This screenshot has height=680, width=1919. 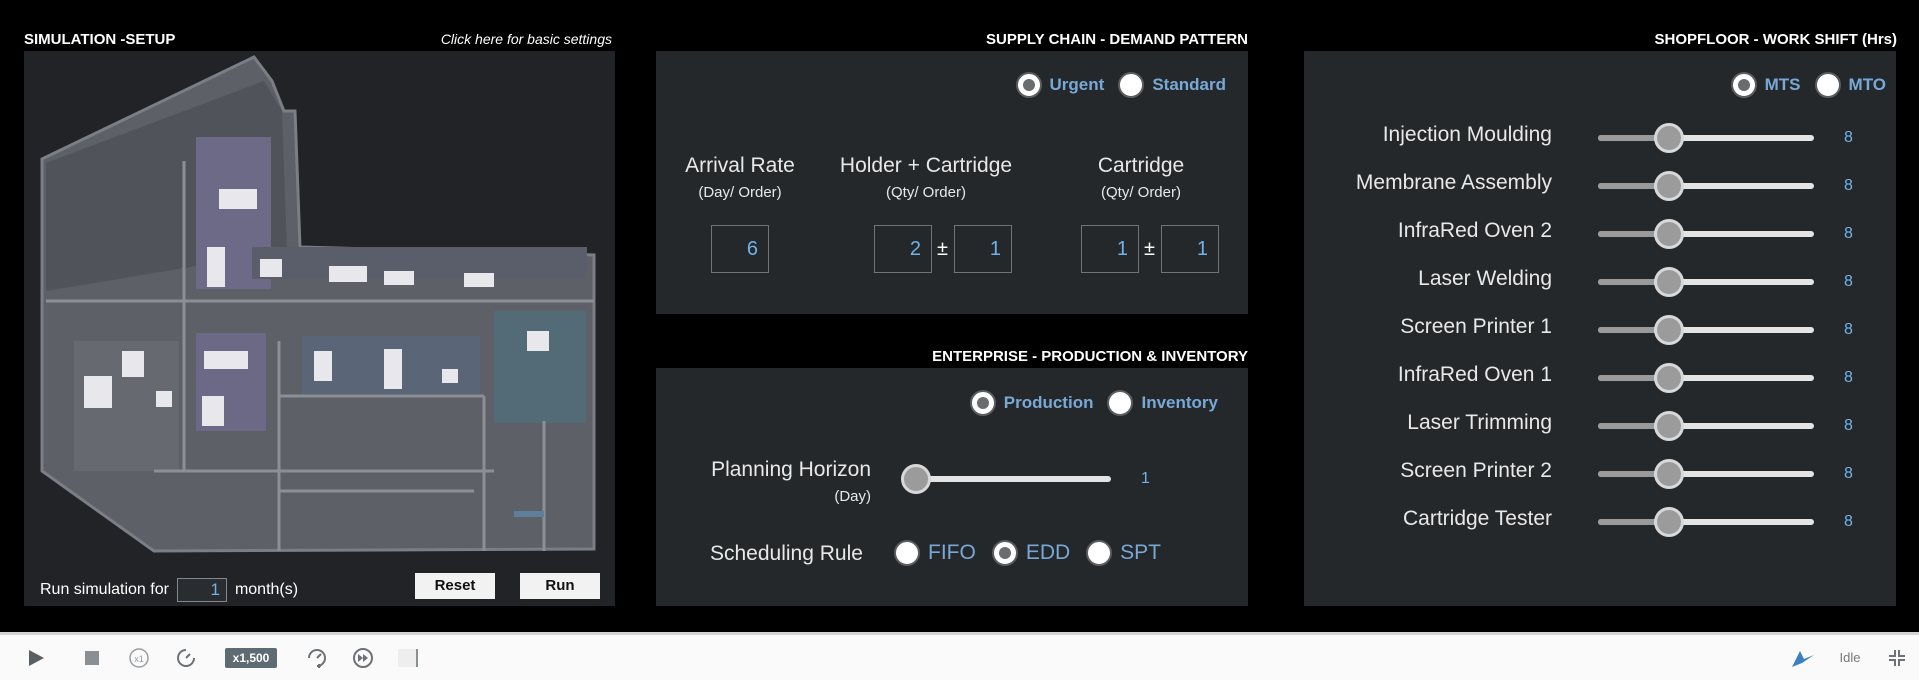 I want to click on planning-horizon-slider, so click(x=1006, y=479).